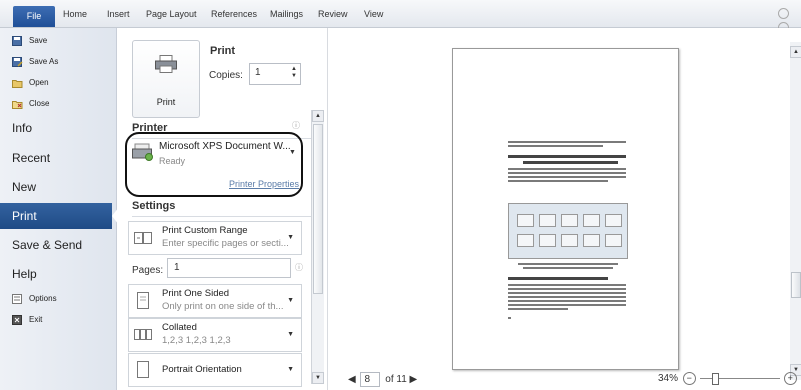 The image size is (801, 390). What do you see at coordinates (17, 320) in the screenshot?
I see `exit-icon` at bounding box center [17, 320].